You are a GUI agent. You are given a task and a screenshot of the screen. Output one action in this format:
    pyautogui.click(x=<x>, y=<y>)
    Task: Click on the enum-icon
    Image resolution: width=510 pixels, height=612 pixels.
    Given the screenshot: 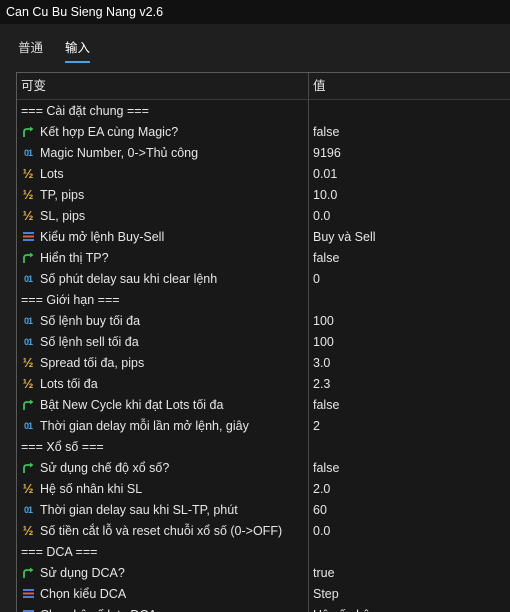 What is the action you would take?
    pyautogui.click(x=28, y=237)
    